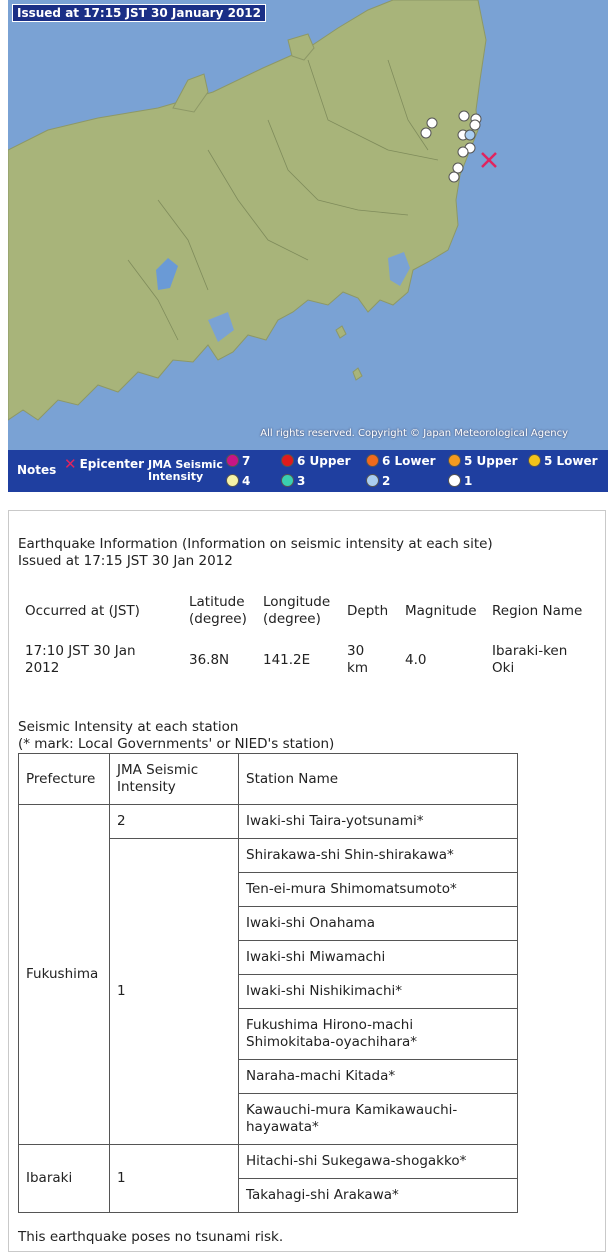 Image resolution: width=610 pixels, height=1256 pixels. I want to click on value-magnitude: 4.0, so click(416, 660).